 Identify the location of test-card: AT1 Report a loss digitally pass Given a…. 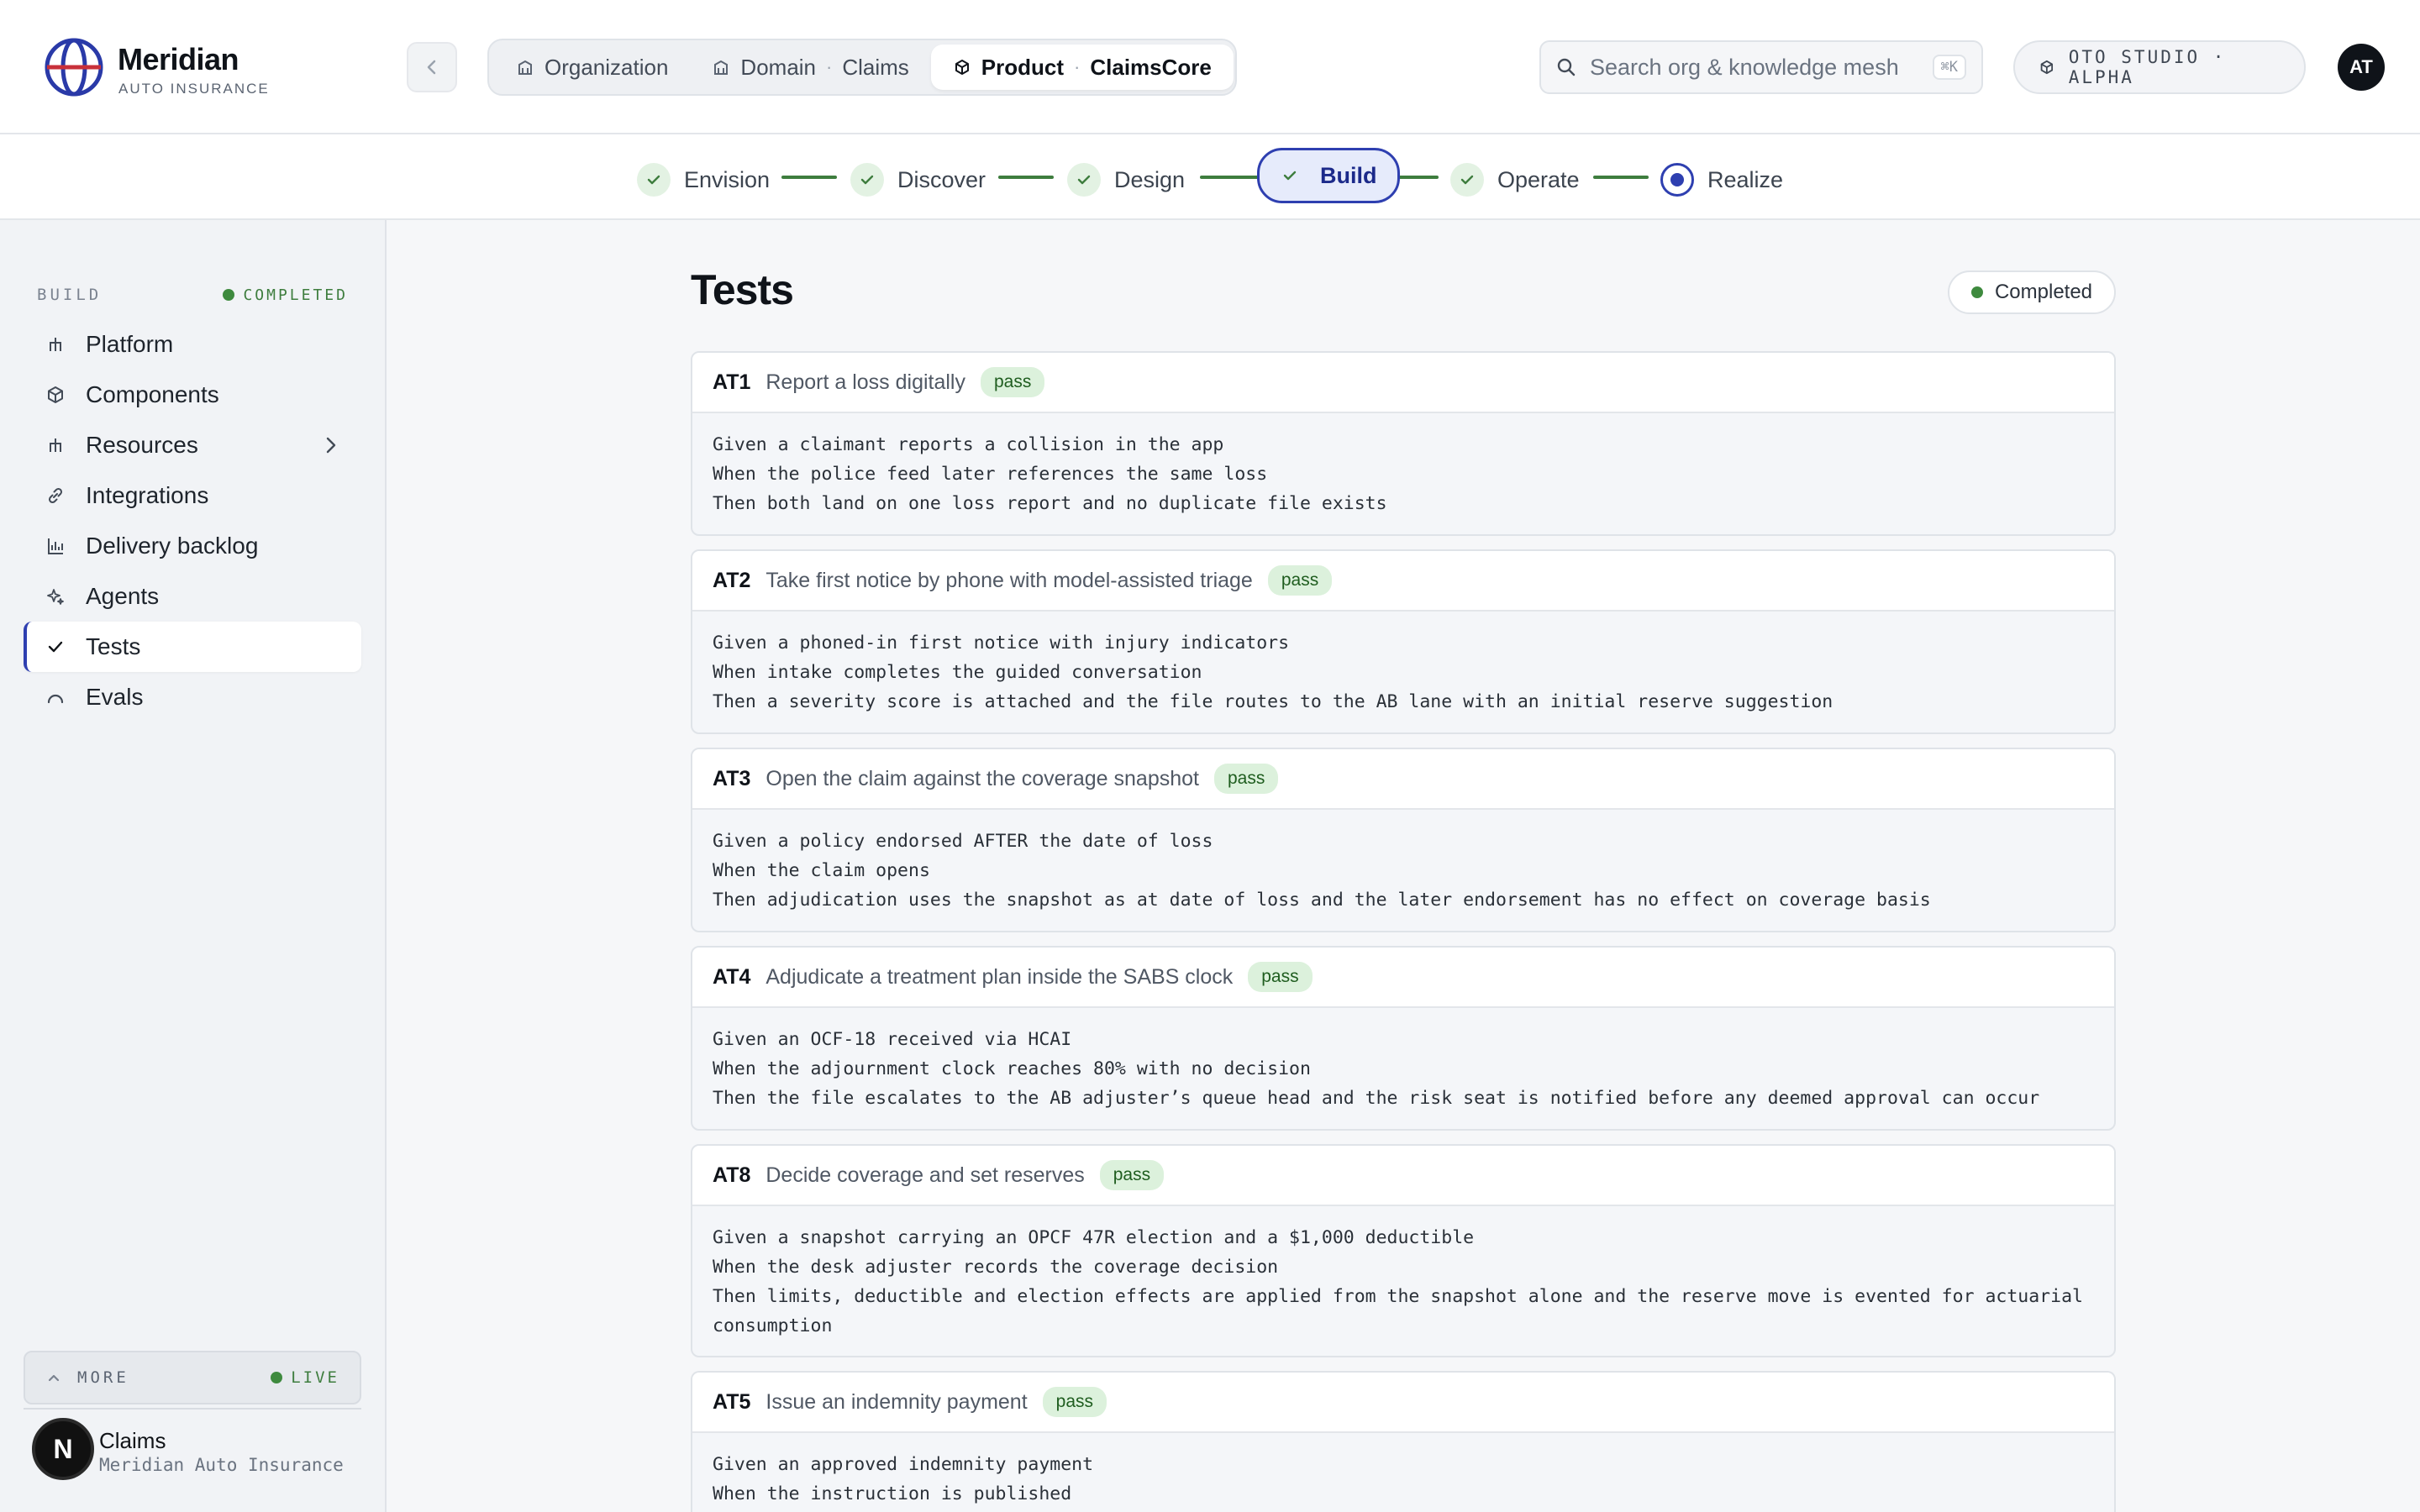
(1404, 443).